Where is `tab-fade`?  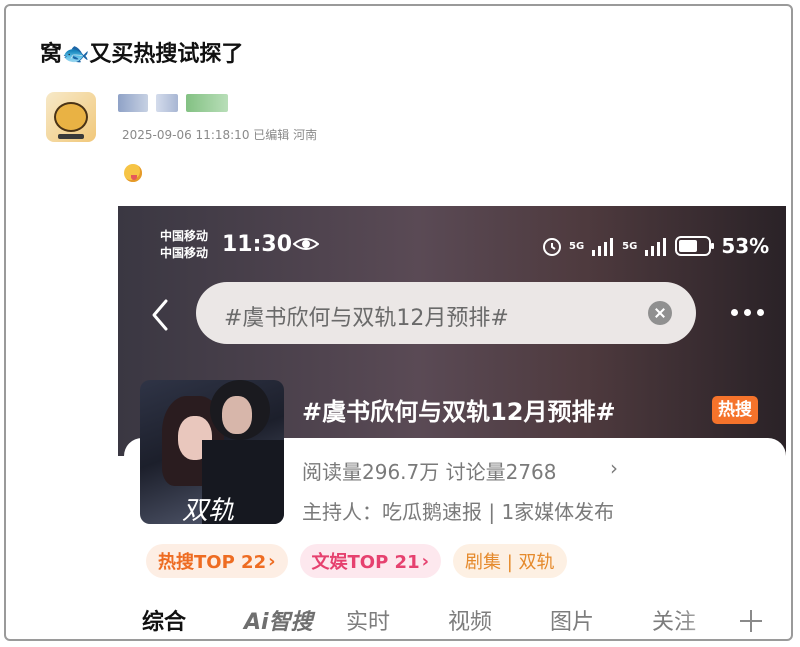 tab-fade is located at coordinates (708, 620).